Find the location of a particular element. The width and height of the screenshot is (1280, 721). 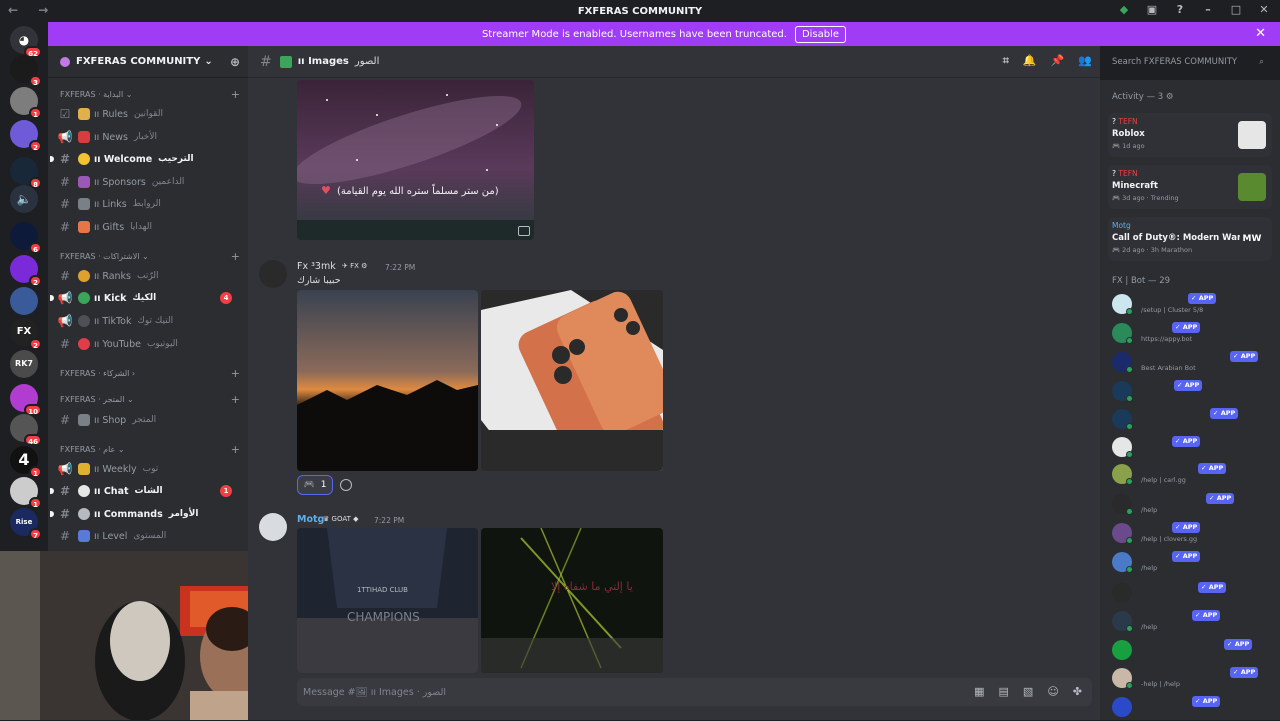

channel-sponsors: # ıı Sponsors الداعمين is located at coordinates (149, 182).